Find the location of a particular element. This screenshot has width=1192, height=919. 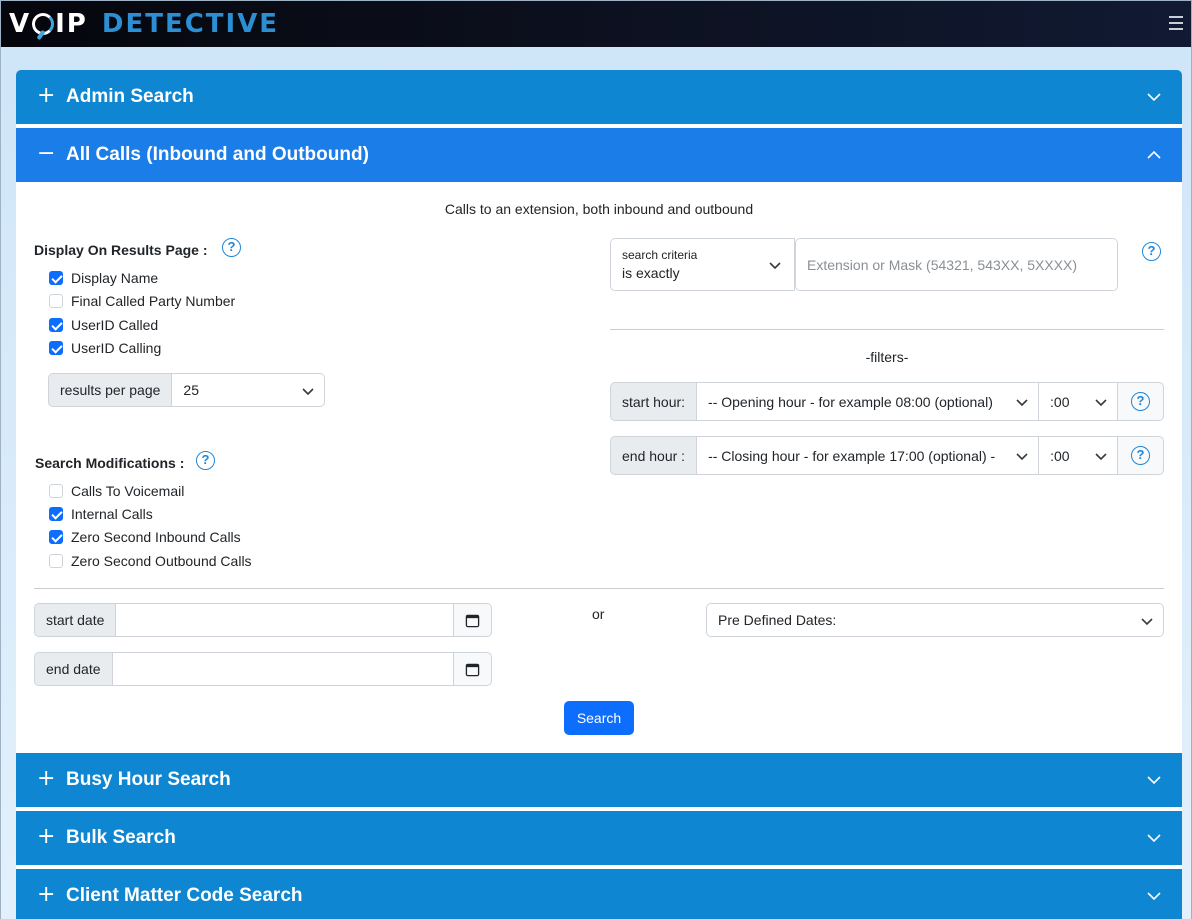

or-label: or is located at coordinates (598, 614).